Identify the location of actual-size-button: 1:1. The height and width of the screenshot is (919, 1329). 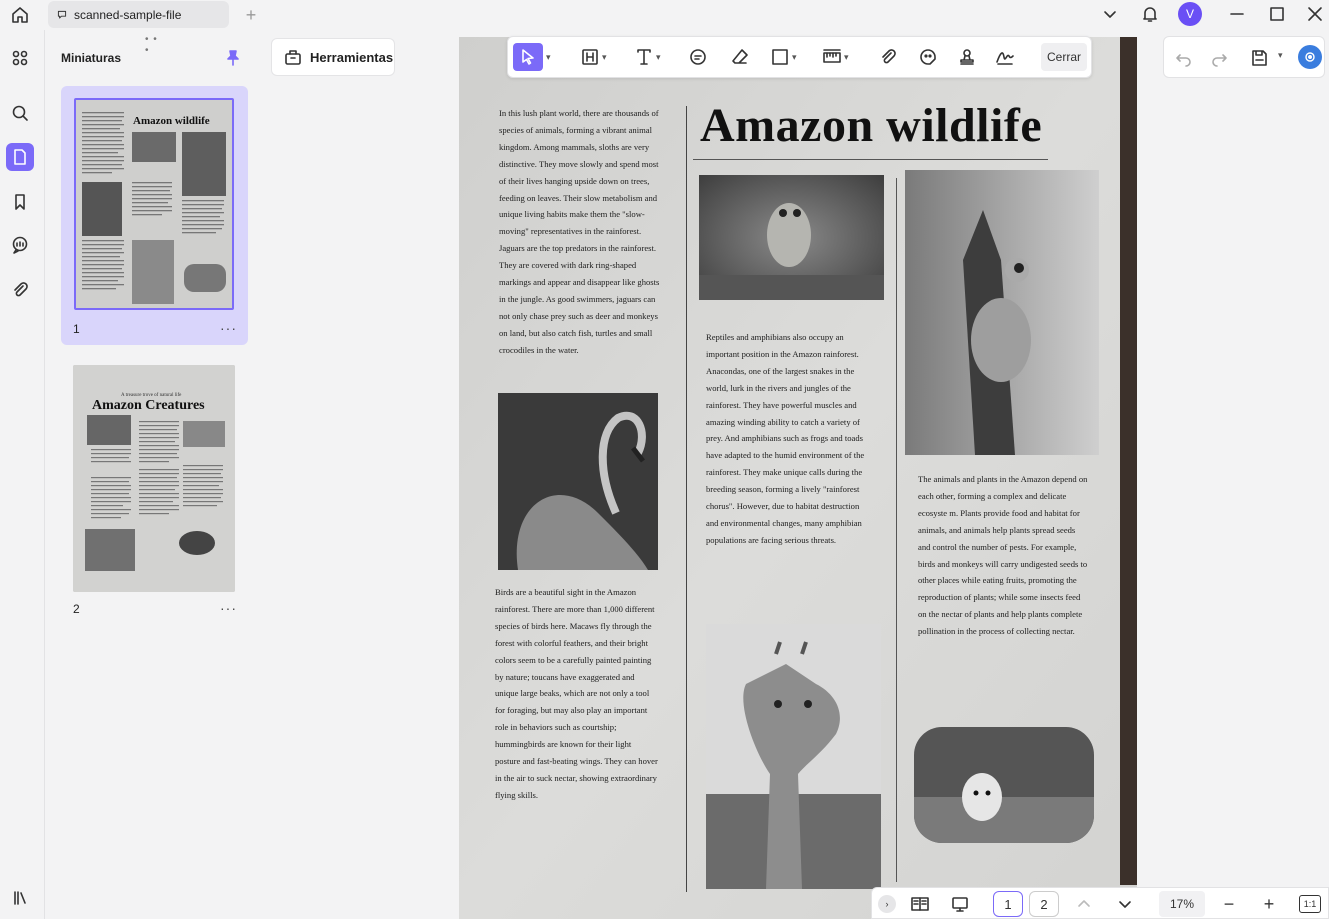
(1310, 904).